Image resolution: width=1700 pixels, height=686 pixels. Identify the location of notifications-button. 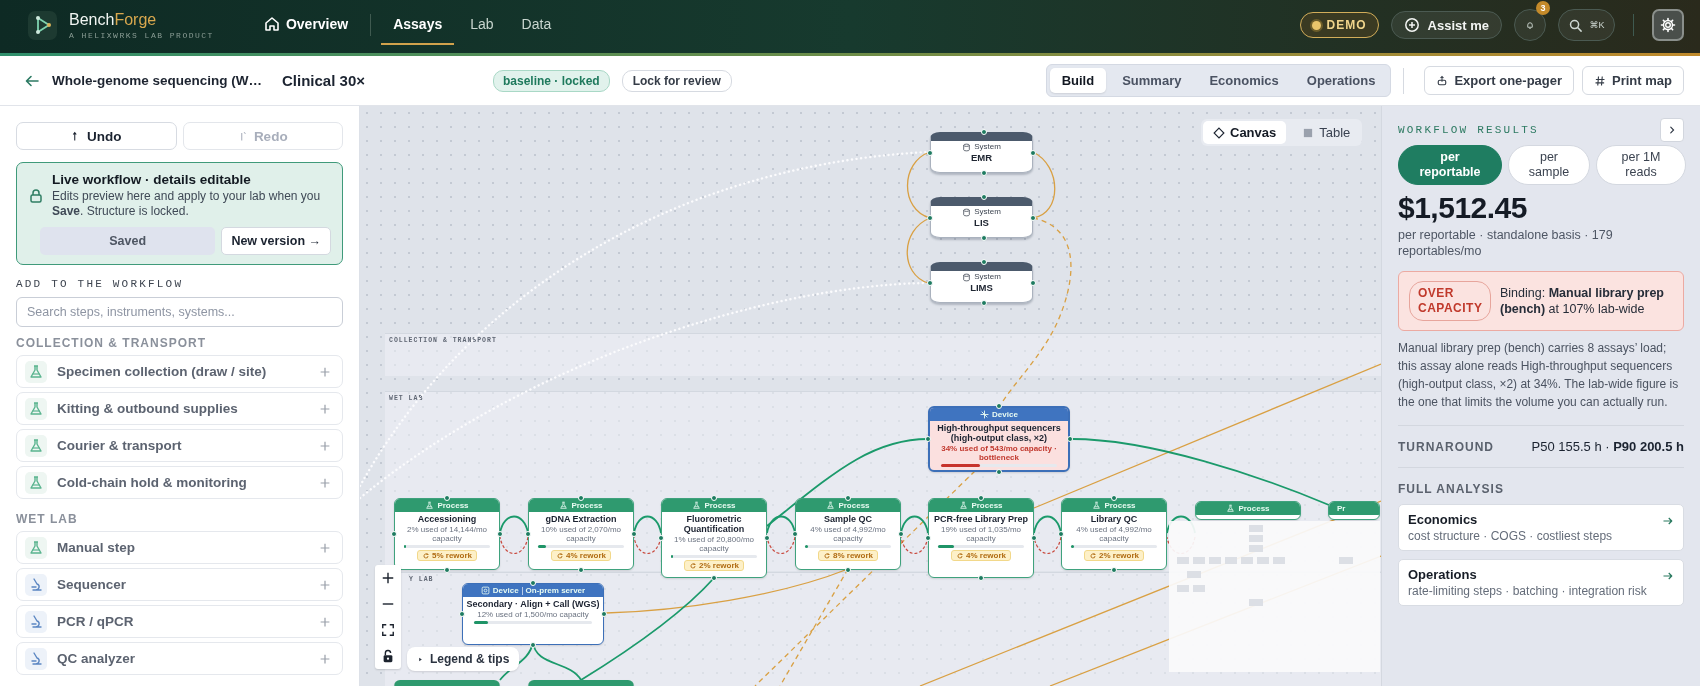
(1530, 25).